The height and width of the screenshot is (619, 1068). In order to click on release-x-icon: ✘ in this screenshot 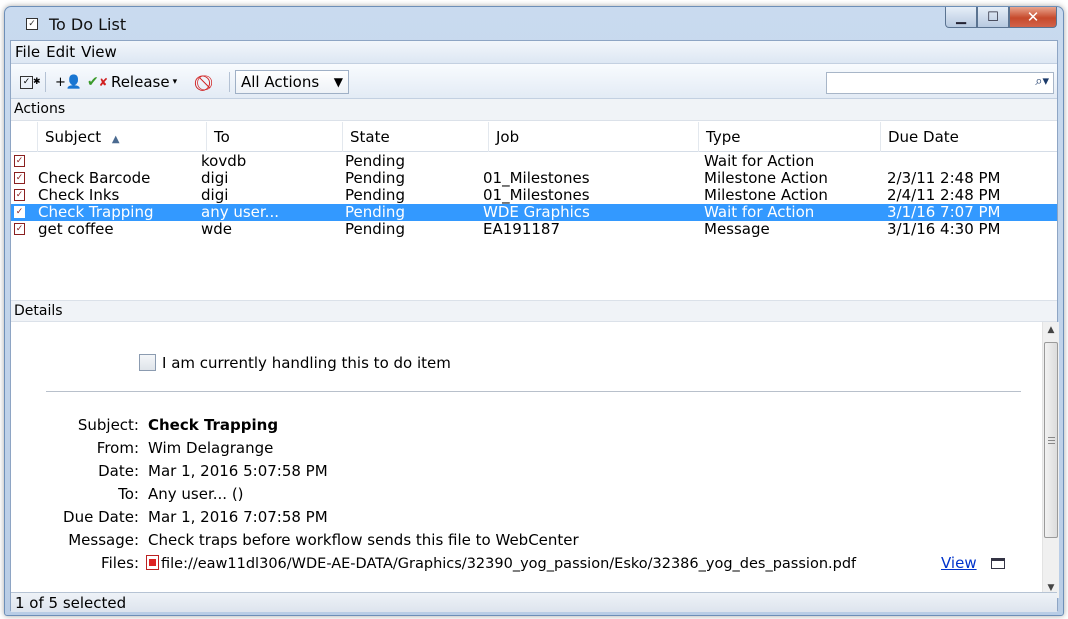, I will do `click(103, 82)`.